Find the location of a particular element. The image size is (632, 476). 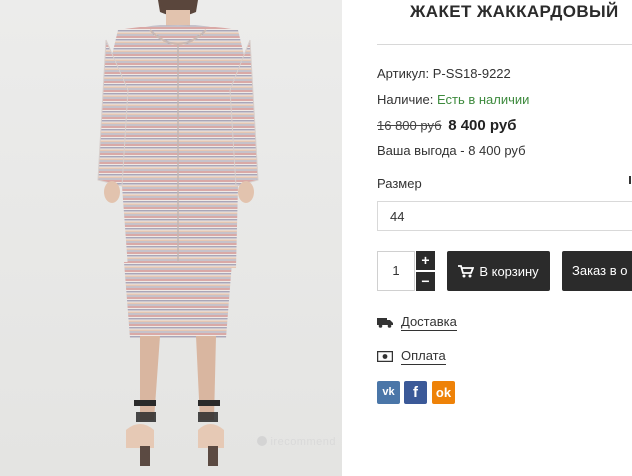

payment-link: Оплата is located at coordinates (411, 356).